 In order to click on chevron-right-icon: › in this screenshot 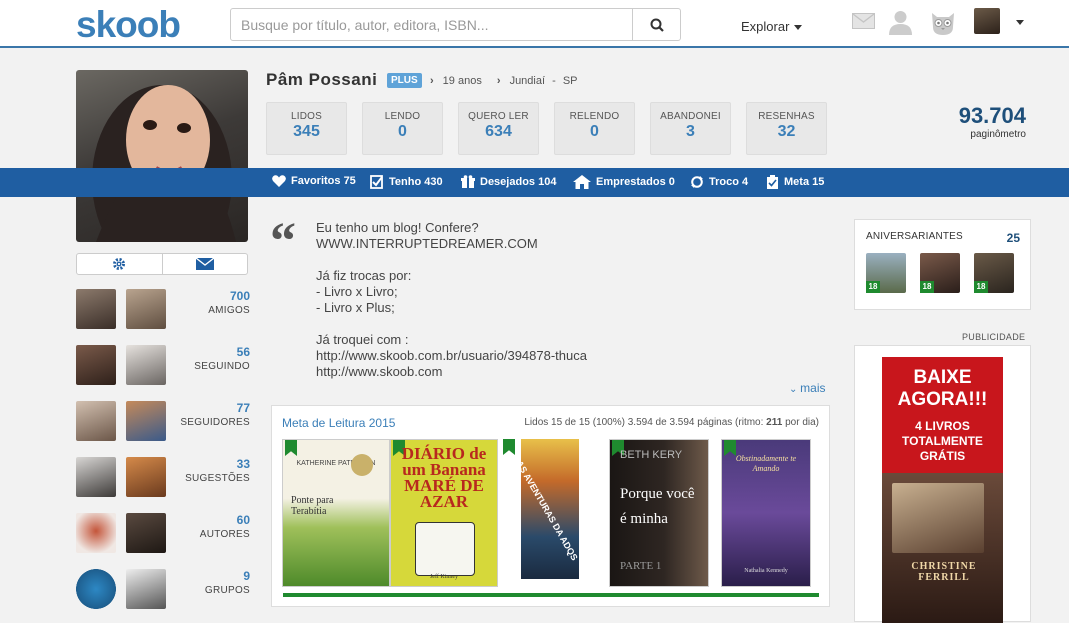, I will do `click(498, 81)`.